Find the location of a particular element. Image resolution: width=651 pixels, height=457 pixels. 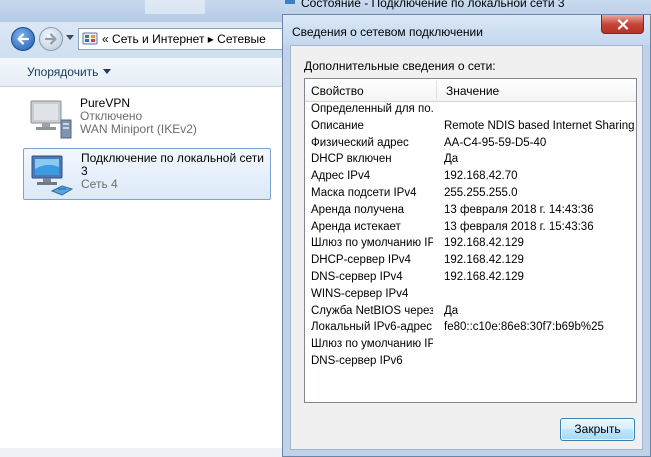

address-chevrons: « is located at coordinates (105, 39).